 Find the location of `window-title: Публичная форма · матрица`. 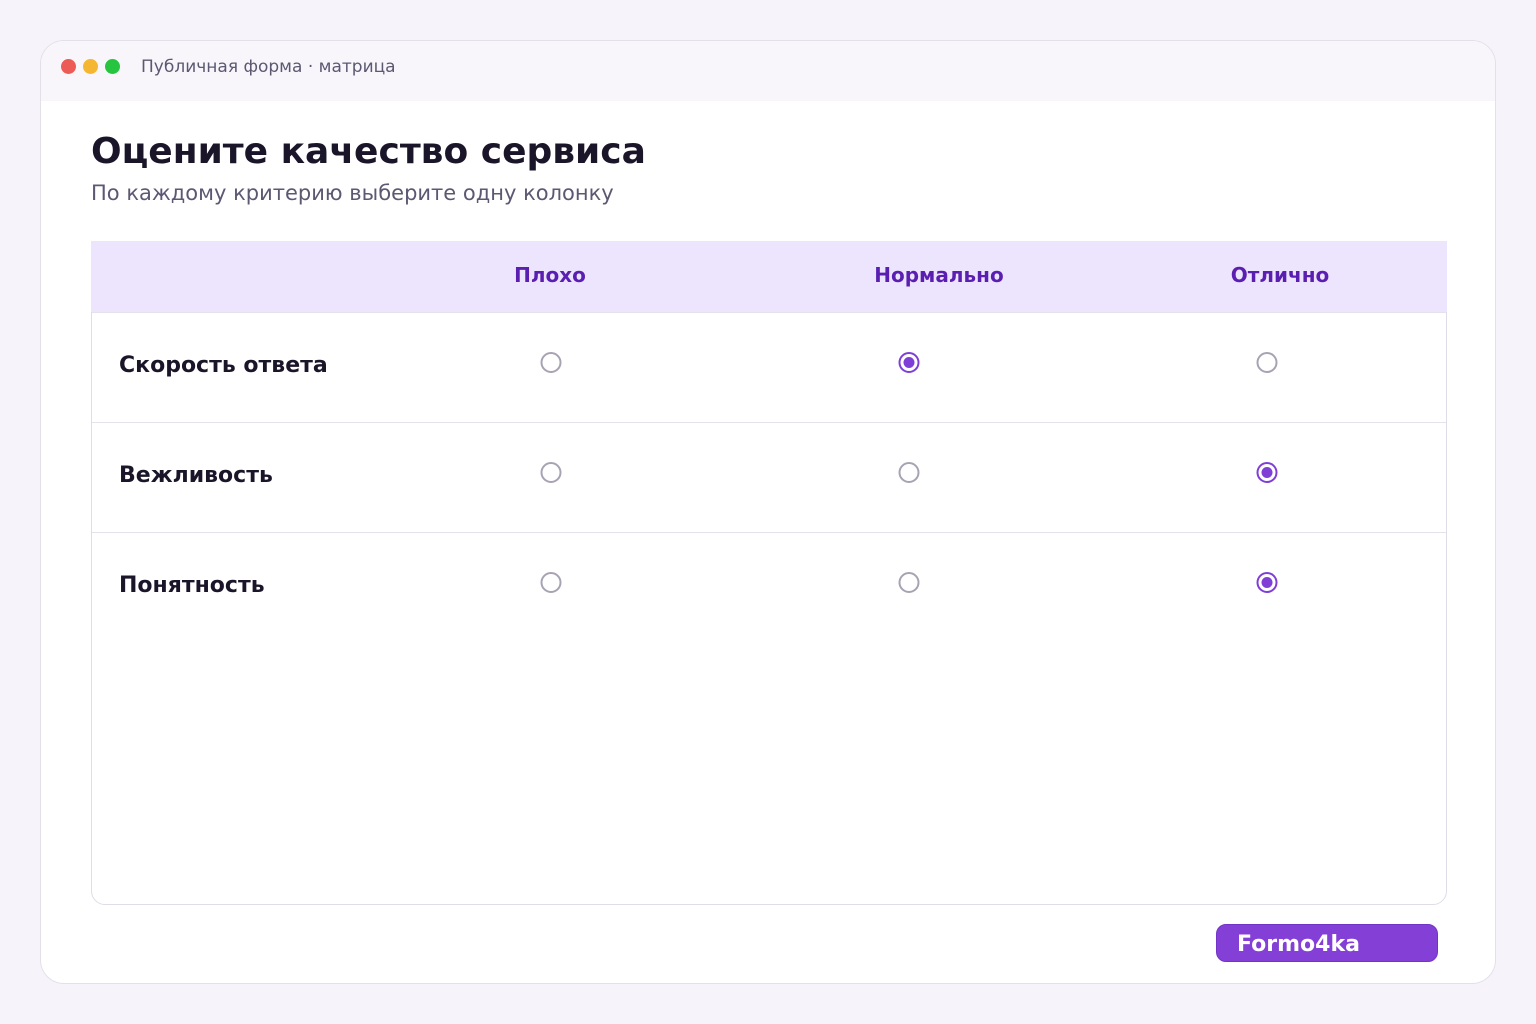

window-title: Публичная форма · матрица is located at coordinates (268, 67).